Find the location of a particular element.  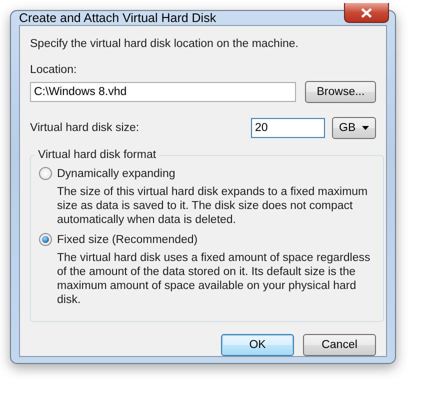

dialog-button: Cancel is located at coordinates (339, 345).